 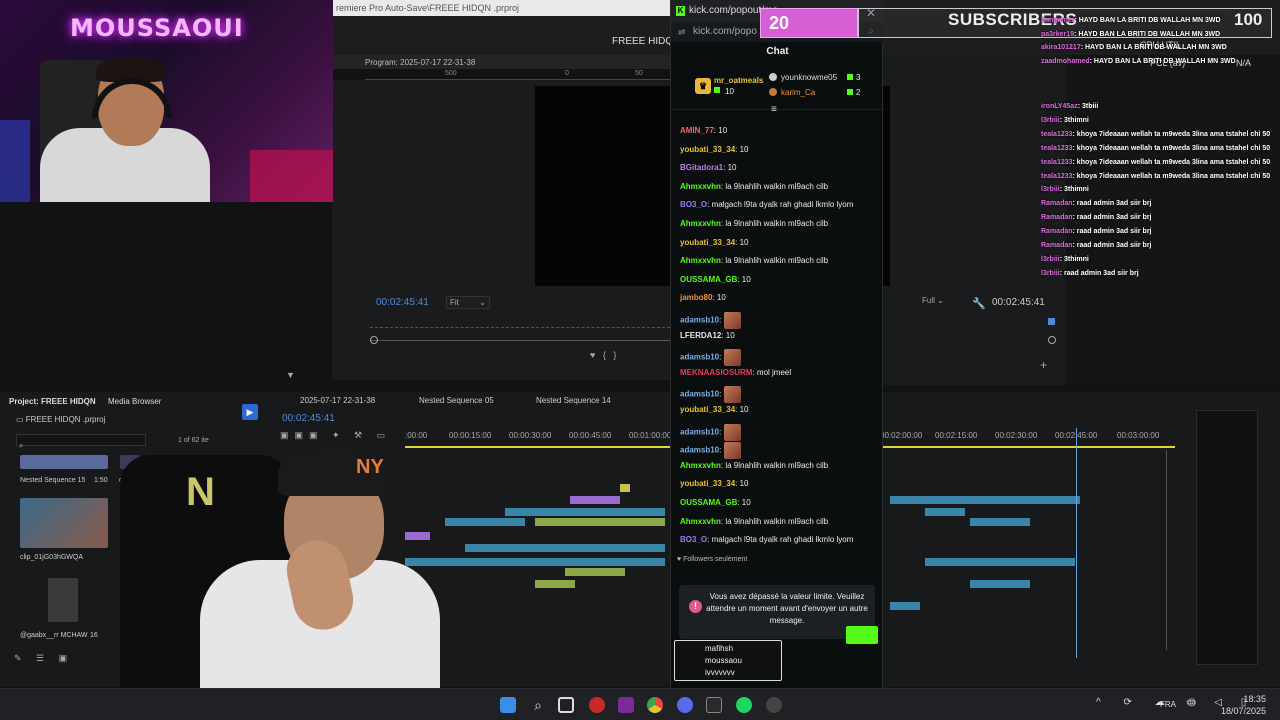 I want to click on discord-icon, so click(x=685, y=705).